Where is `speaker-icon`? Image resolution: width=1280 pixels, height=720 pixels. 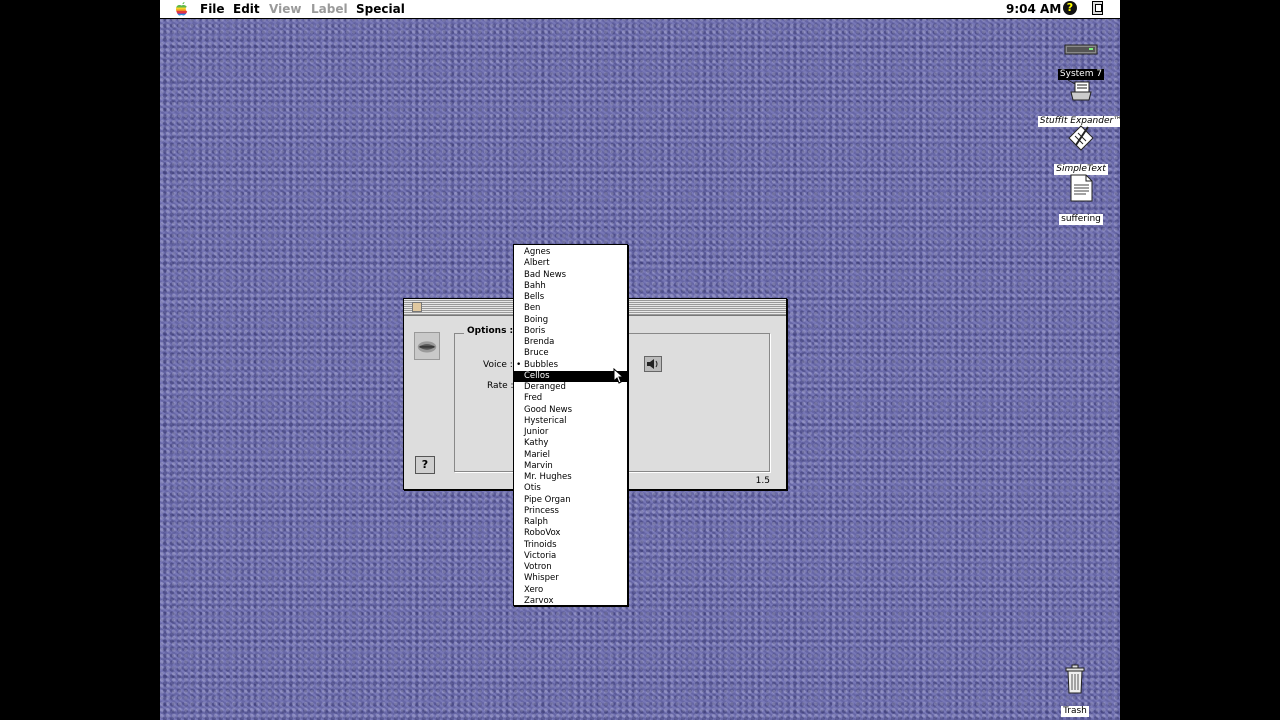
speaker-icon is located at coordinates (652, 364).